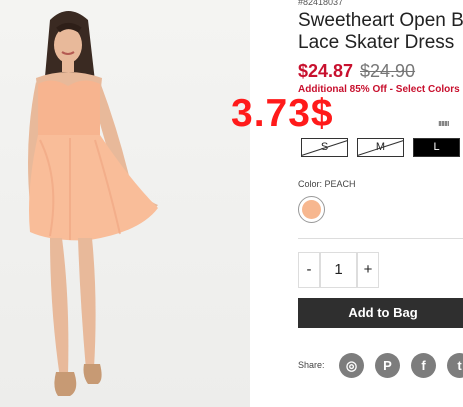  What do you see at coordinates (380, 147) in the screenshot?
I see `size-option-m: M` at bounding box center [380, 147].